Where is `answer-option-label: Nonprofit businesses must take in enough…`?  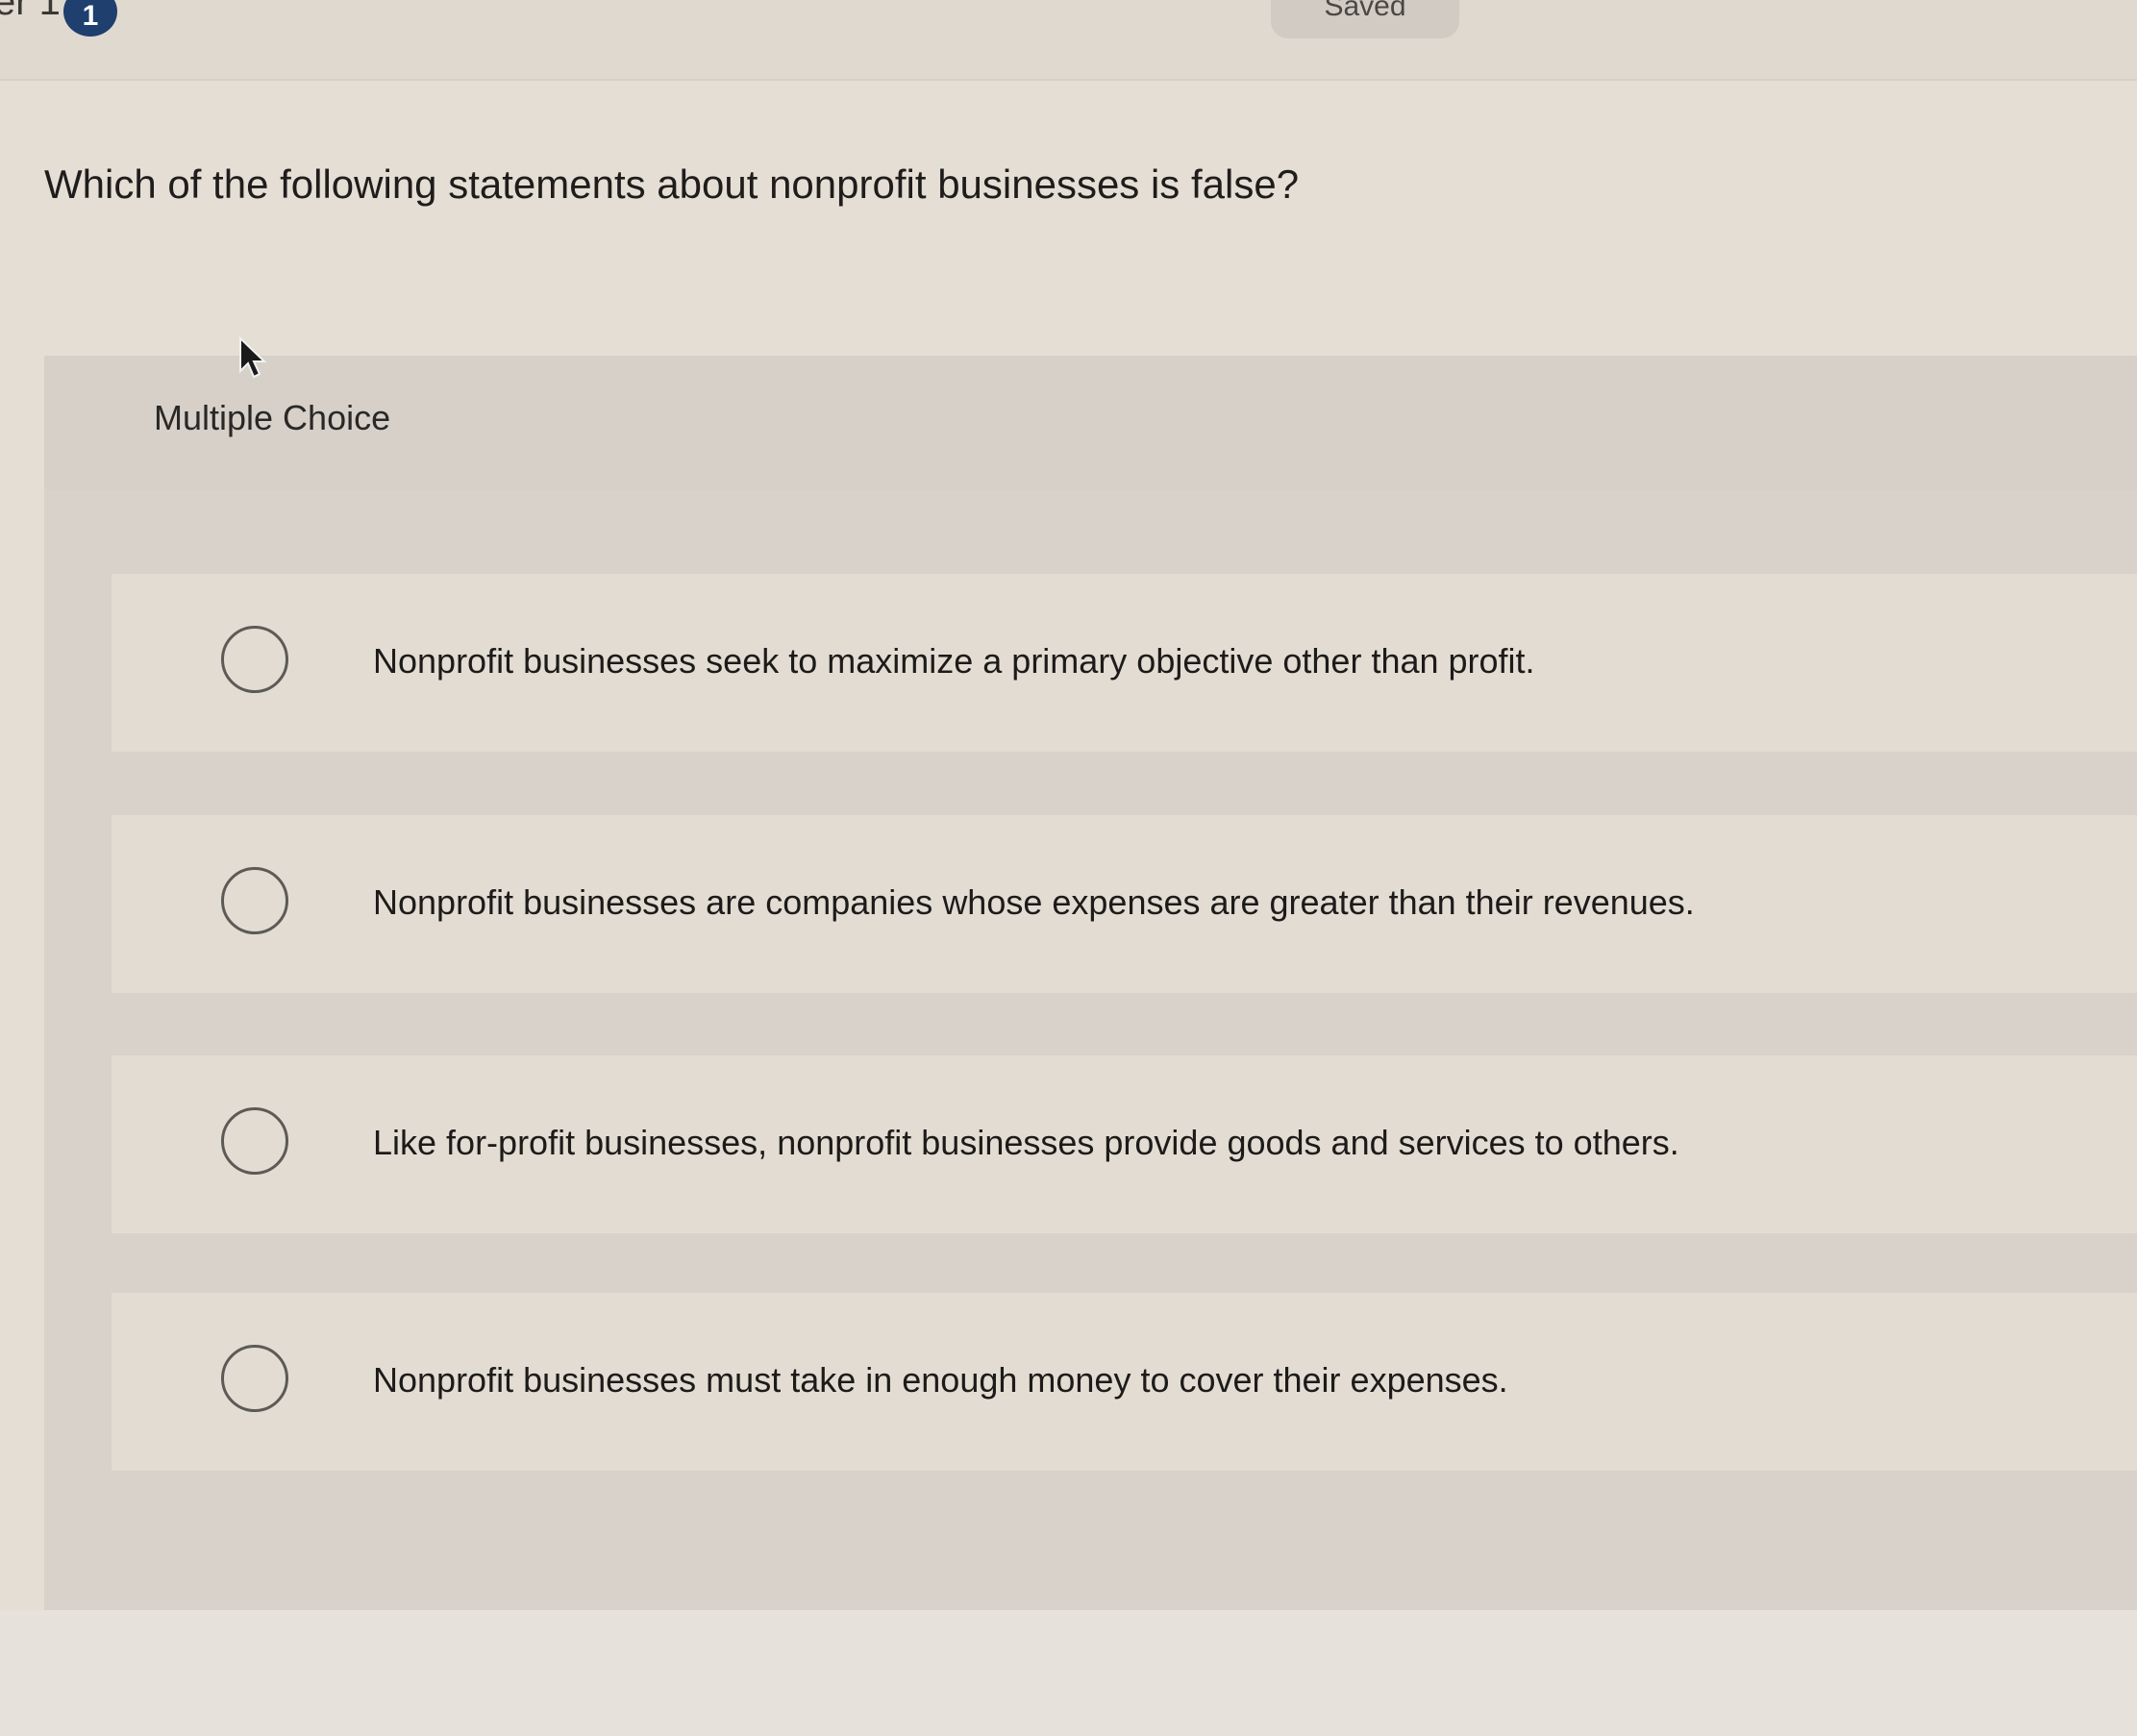
answer-option-label: Nonprofit businesses must take in enough… is located at coordinates (940, 1380).